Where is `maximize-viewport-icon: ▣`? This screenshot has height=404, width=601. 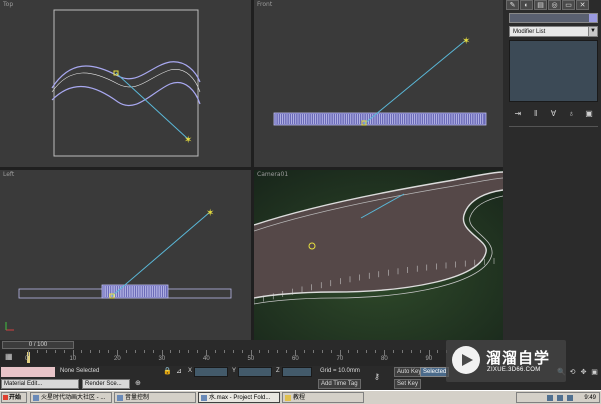
maximize-viewport-icon: ▣ is located at coordinates (594, 372).